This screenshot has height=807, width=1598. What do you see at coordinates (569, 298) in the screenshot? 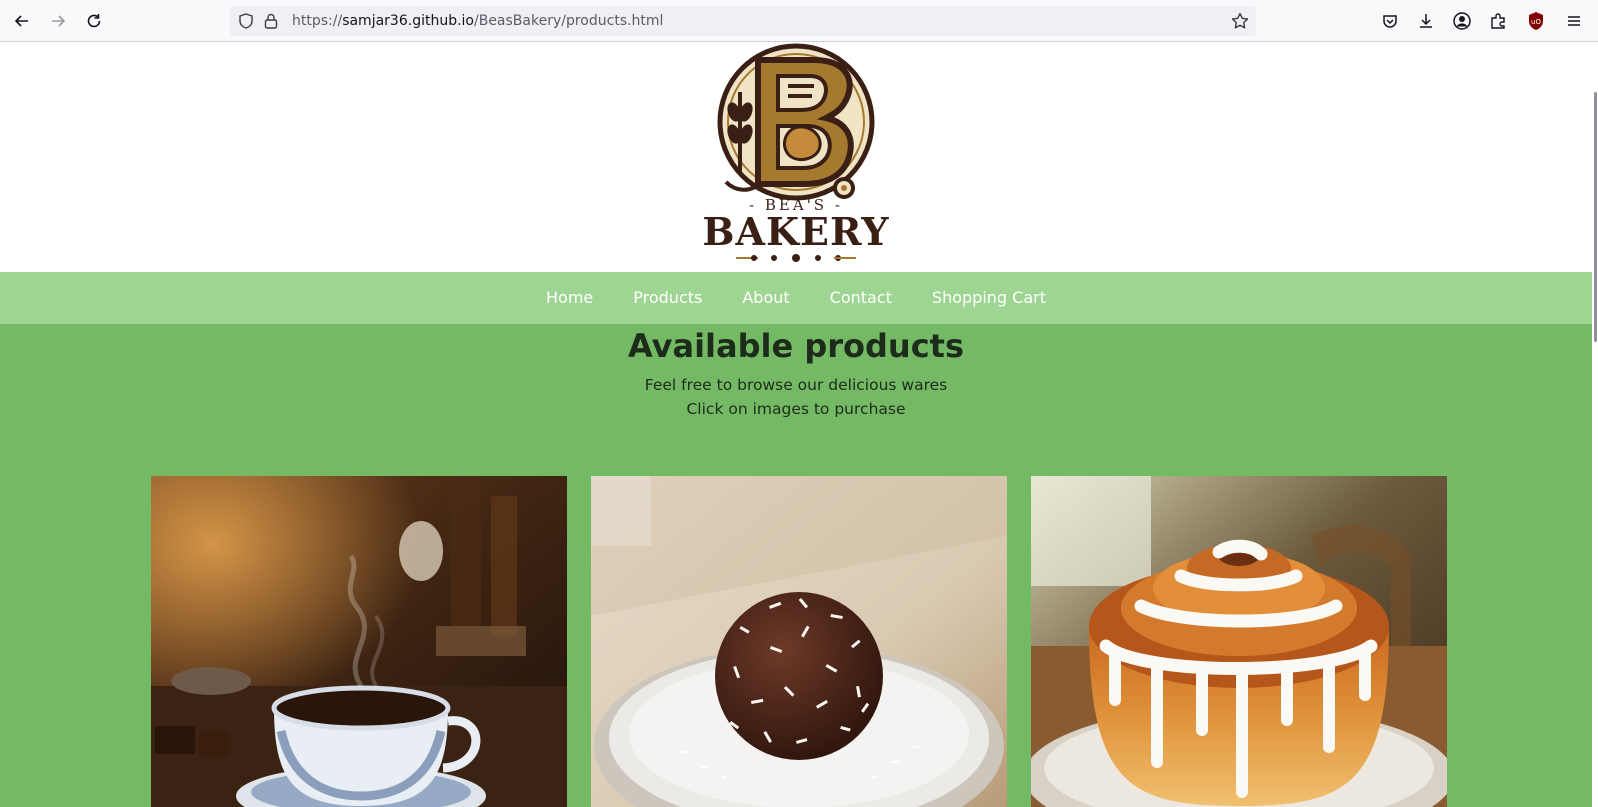
I see `nav-home: Home` at bounding box center [569, 298].